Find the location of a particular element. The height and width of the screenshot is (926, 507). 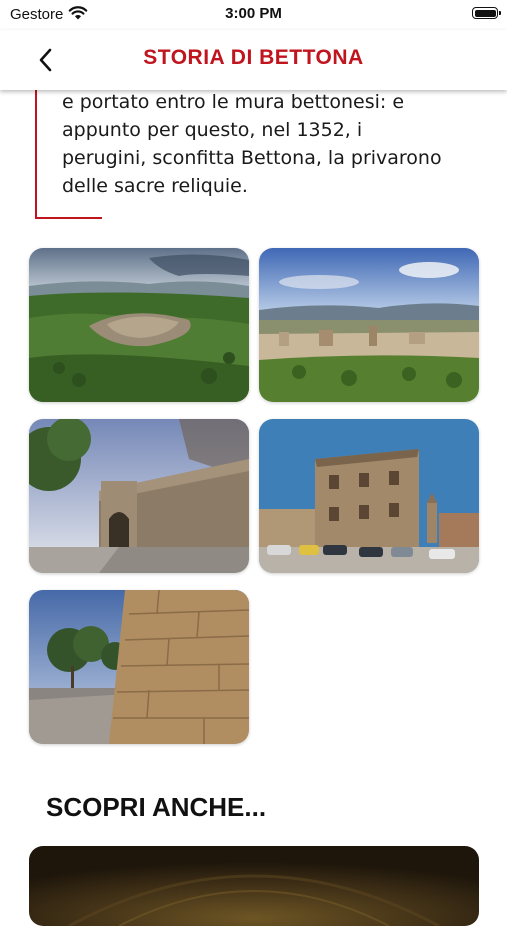

quote-accent-bar is located at coordinates (36, 149).